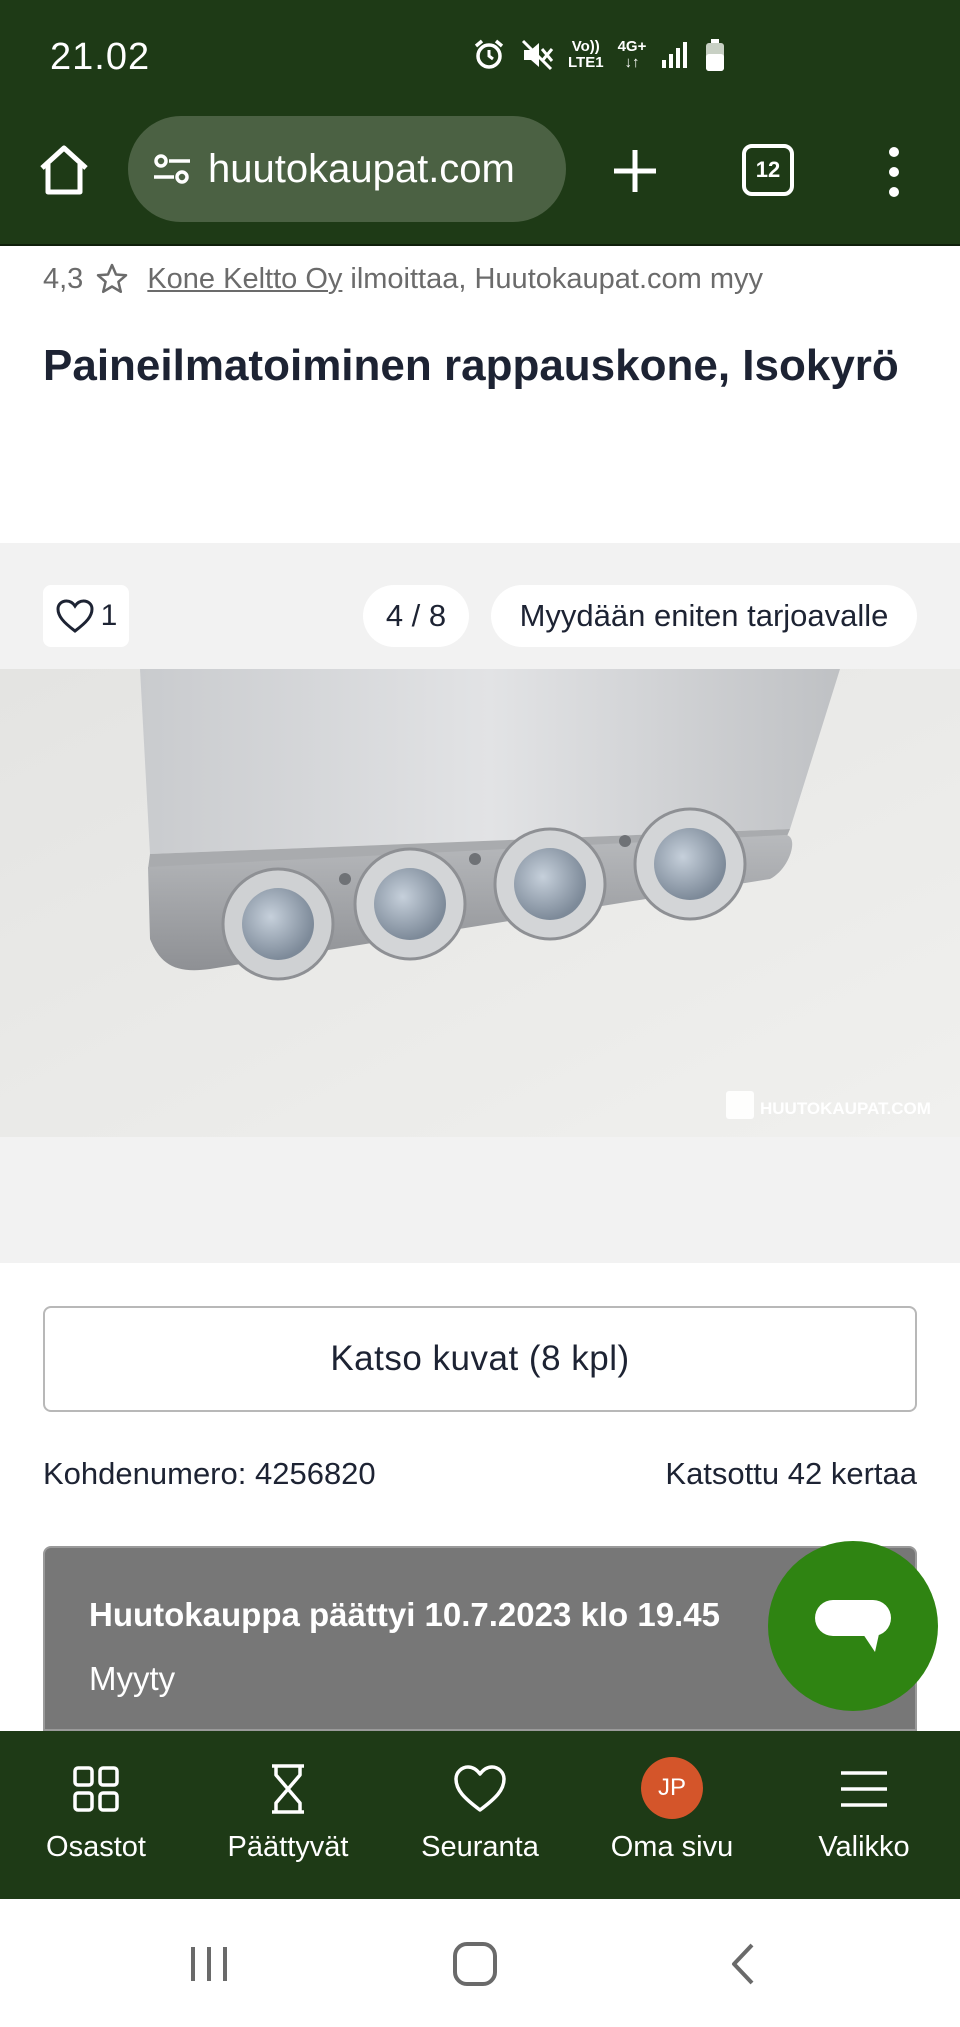 The image size is (960, 2027). What do you see at coordinates (845, 1108) in the screenshot?
I see `photo-watermark: HUUTOKAUPAT.COM` at bounding box center [845, 1108].